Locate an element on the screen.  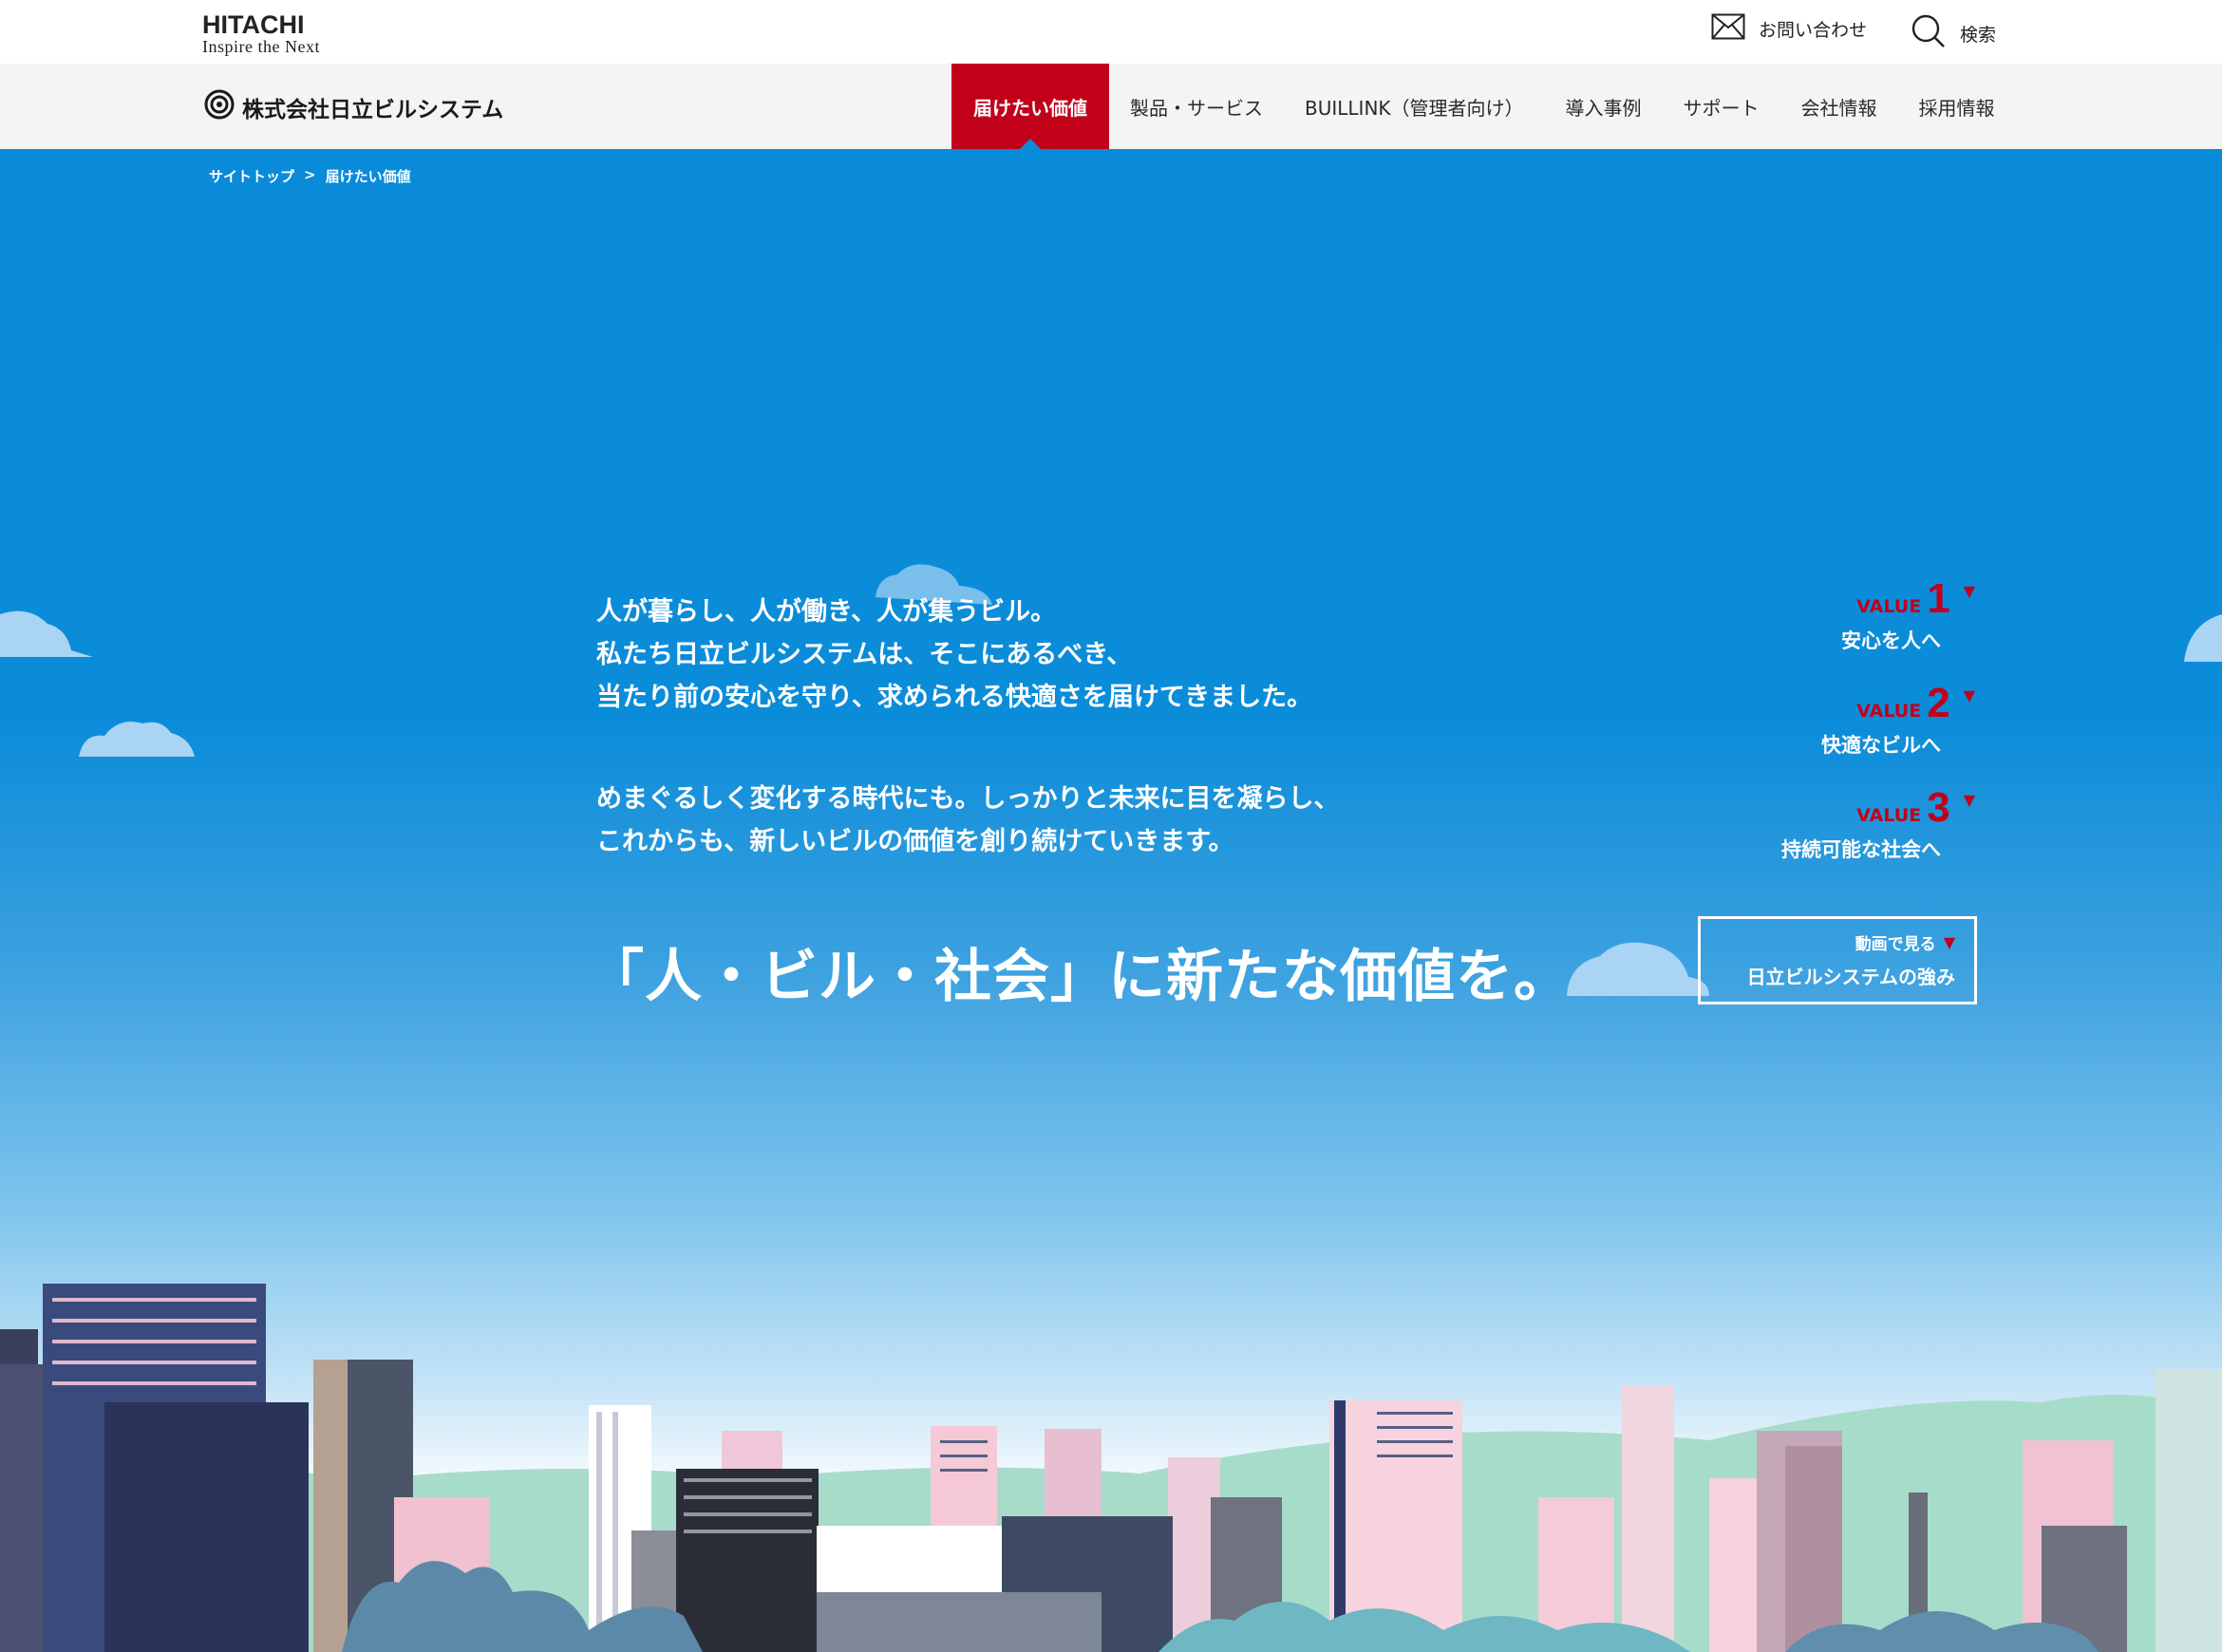
nav-item-support: サポート is located at coordinates (1721, 106).